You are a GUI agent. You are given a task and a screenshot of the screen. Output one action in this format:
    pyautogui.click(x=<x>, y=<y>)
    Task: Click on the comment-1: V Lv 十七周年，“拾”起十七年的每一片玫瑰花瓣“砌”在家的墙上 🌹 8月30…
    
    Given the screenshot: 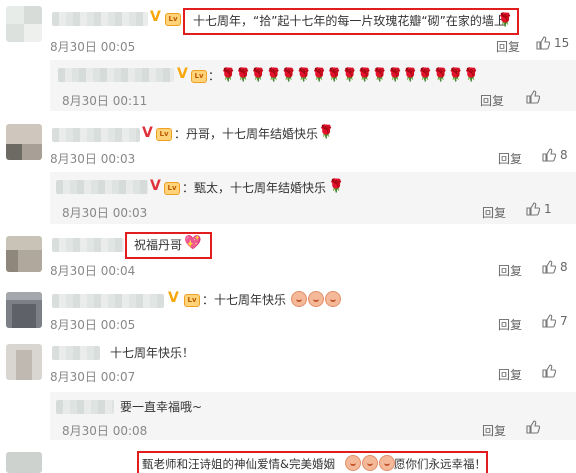 What is the action you would take?
    pyautogui.click(x=288, y=29)
    